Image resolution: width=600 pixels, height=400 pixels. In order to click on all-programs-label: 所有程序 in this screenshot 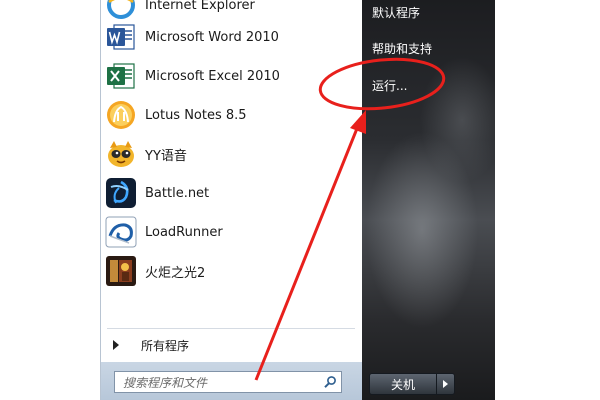, I will do `click(165, 345)`.